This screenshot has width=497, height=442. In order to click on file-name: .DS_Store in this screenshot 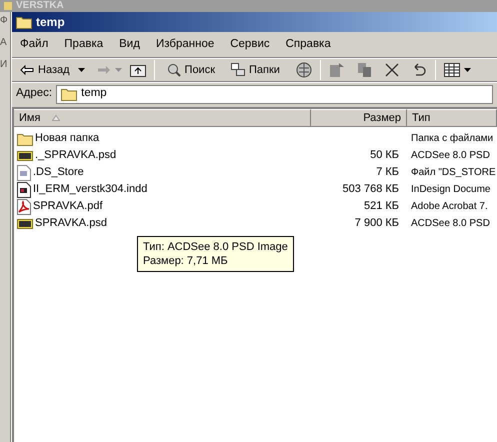, I will do `click(58, 172)`.